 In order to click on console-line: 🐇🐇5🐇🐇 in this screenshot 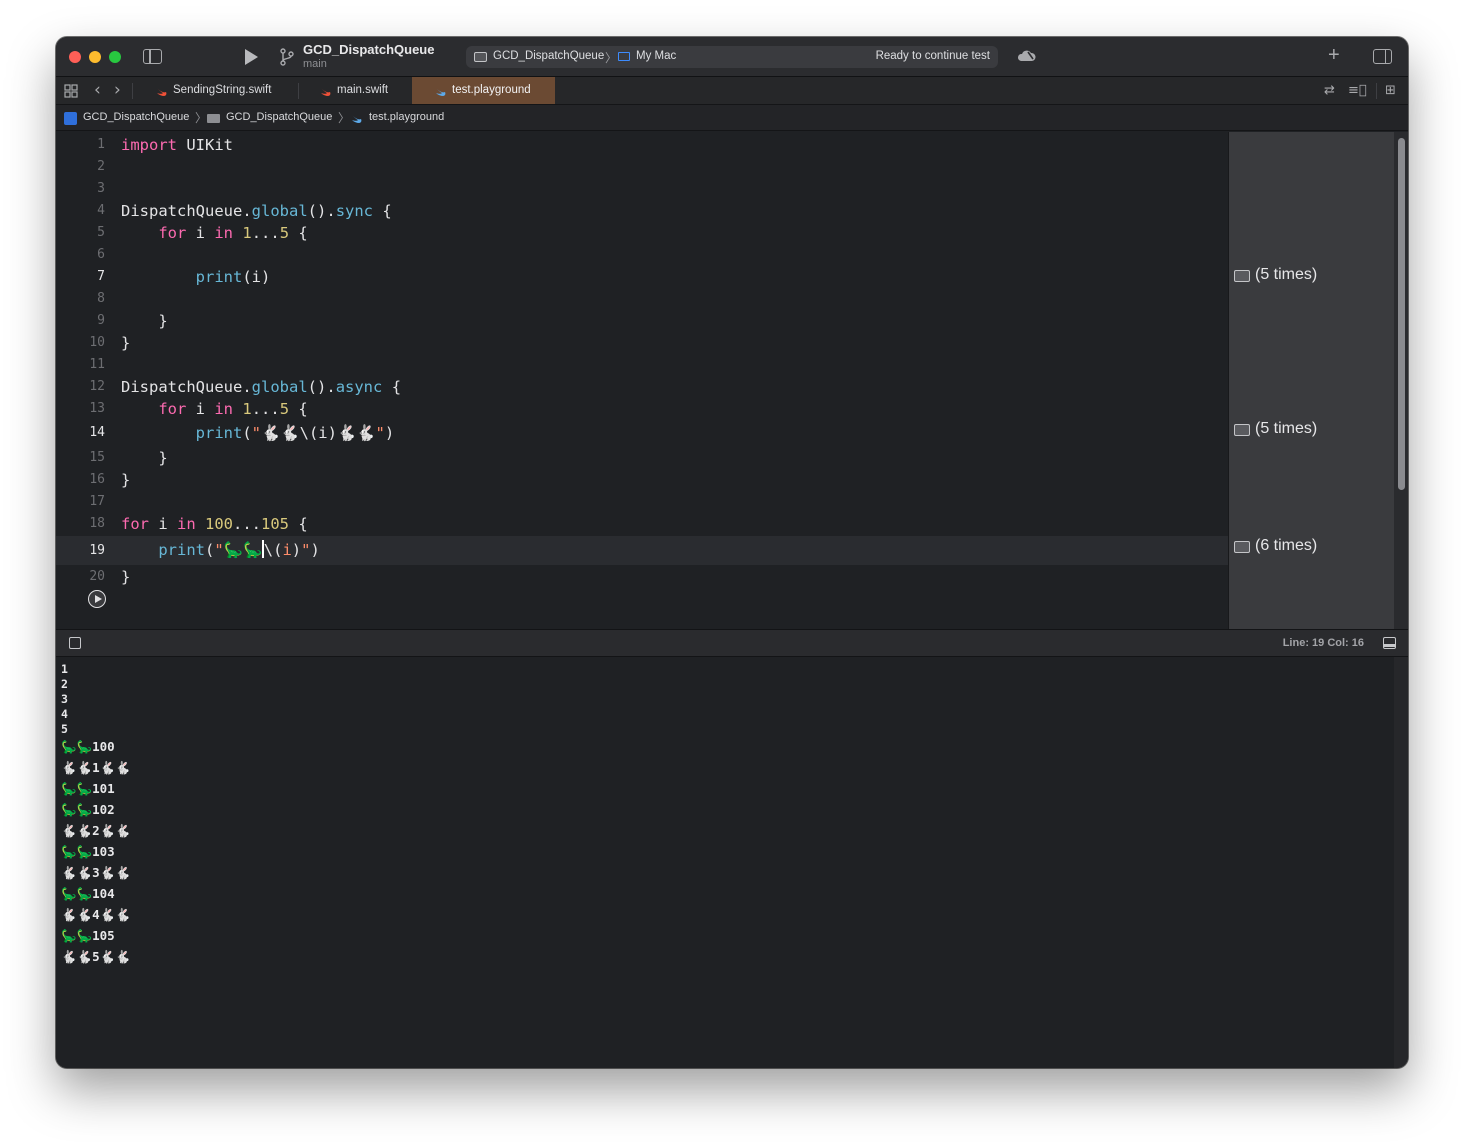, I will do `click(96, 956)`.